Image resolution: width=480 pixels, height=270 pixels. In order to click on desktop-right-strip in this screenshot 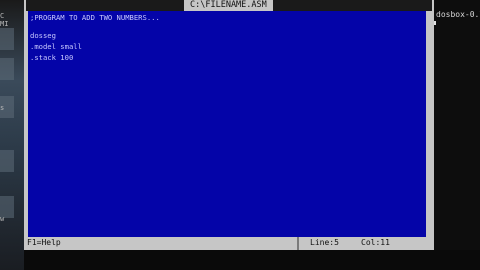, I will do `click(456, 135)`.